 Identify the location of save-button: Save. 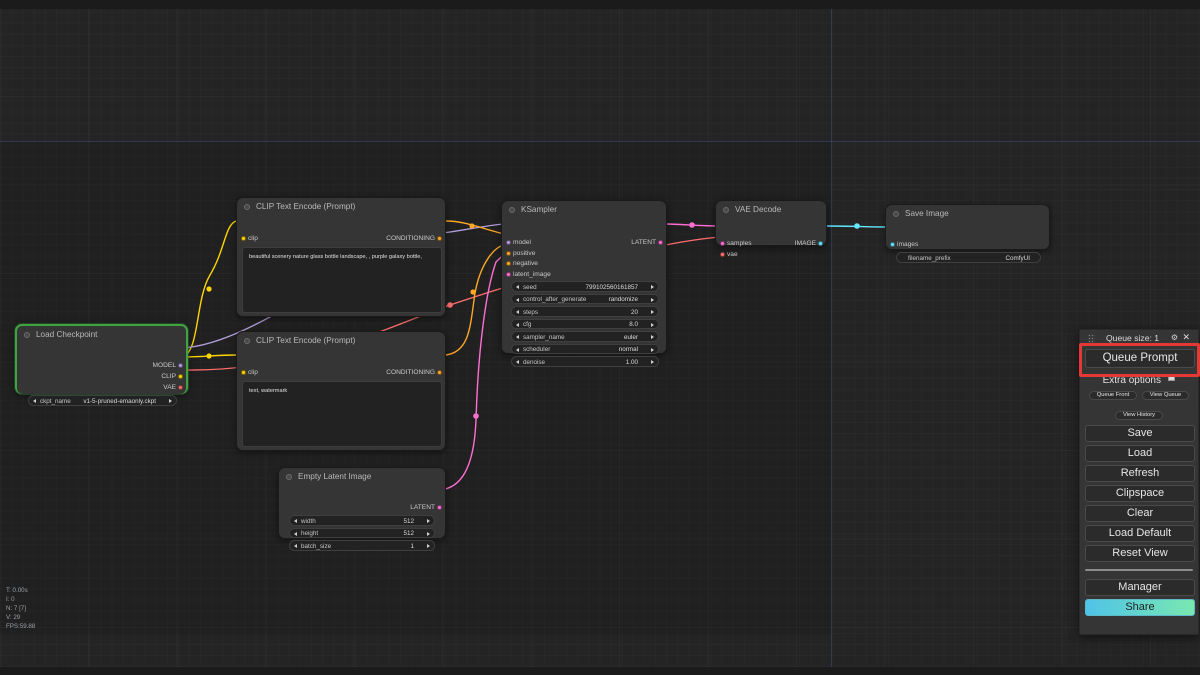
(1140, 433).